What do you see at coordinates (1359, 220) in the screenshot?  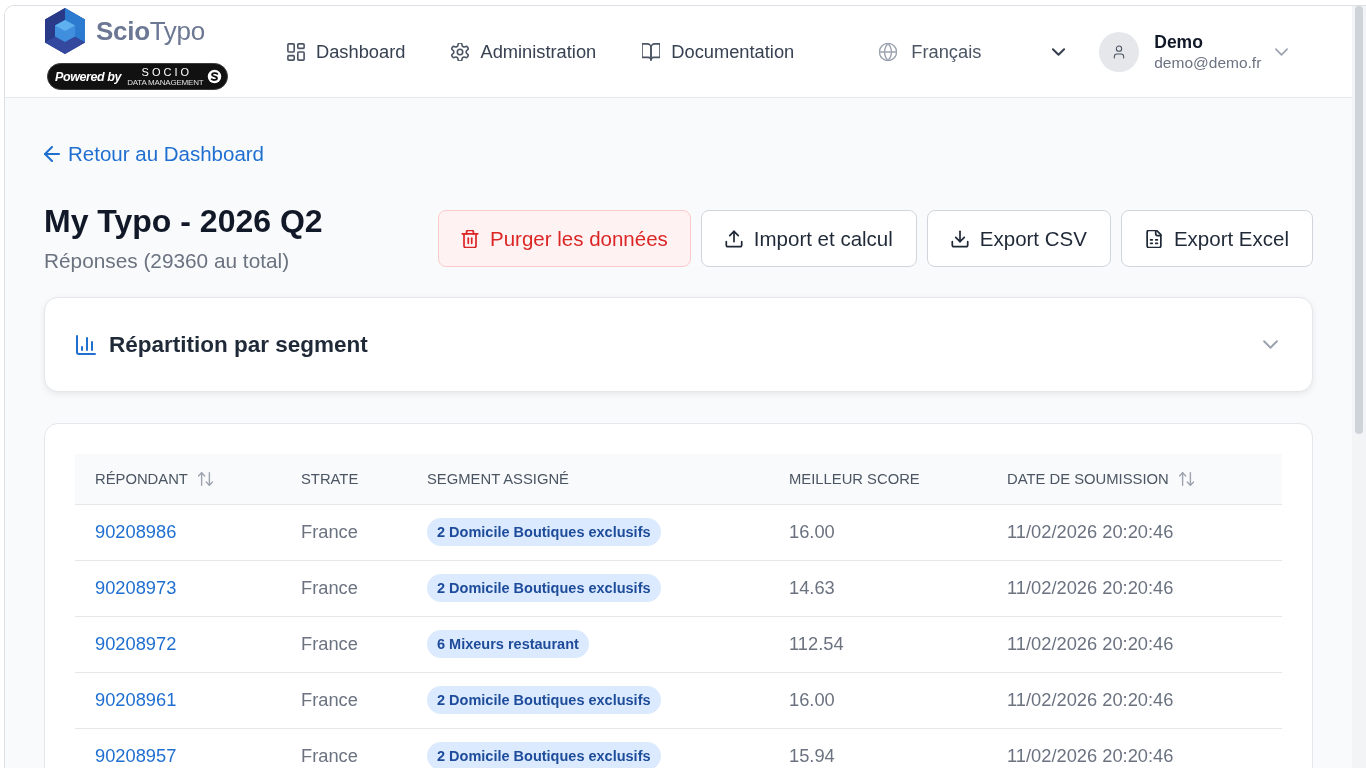 I see `scrollbar-thumb` at bounding box center [1359, 220].